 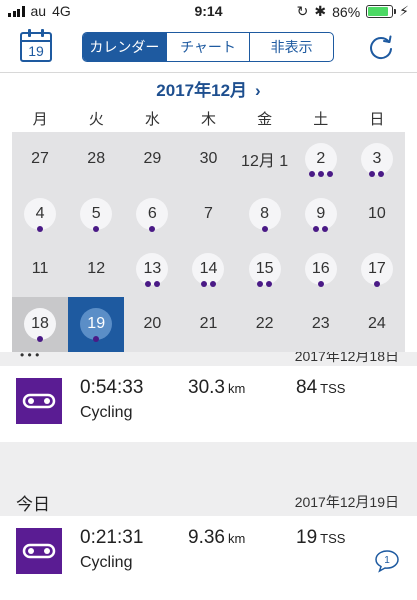 I want to click on battery-icon, so click(x=381, y=11).